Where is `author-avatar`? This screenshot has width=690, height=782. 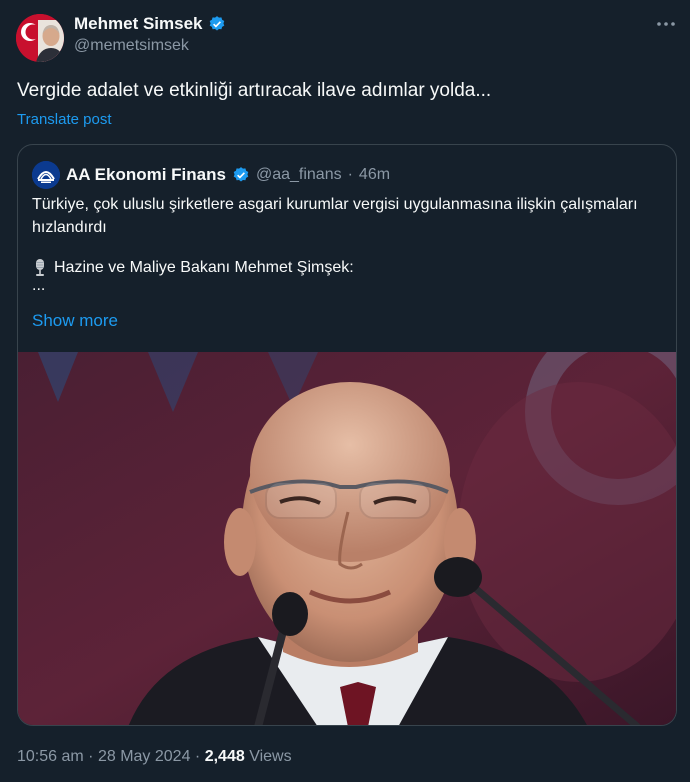
author-avatar is located at coordinates (40, 38).